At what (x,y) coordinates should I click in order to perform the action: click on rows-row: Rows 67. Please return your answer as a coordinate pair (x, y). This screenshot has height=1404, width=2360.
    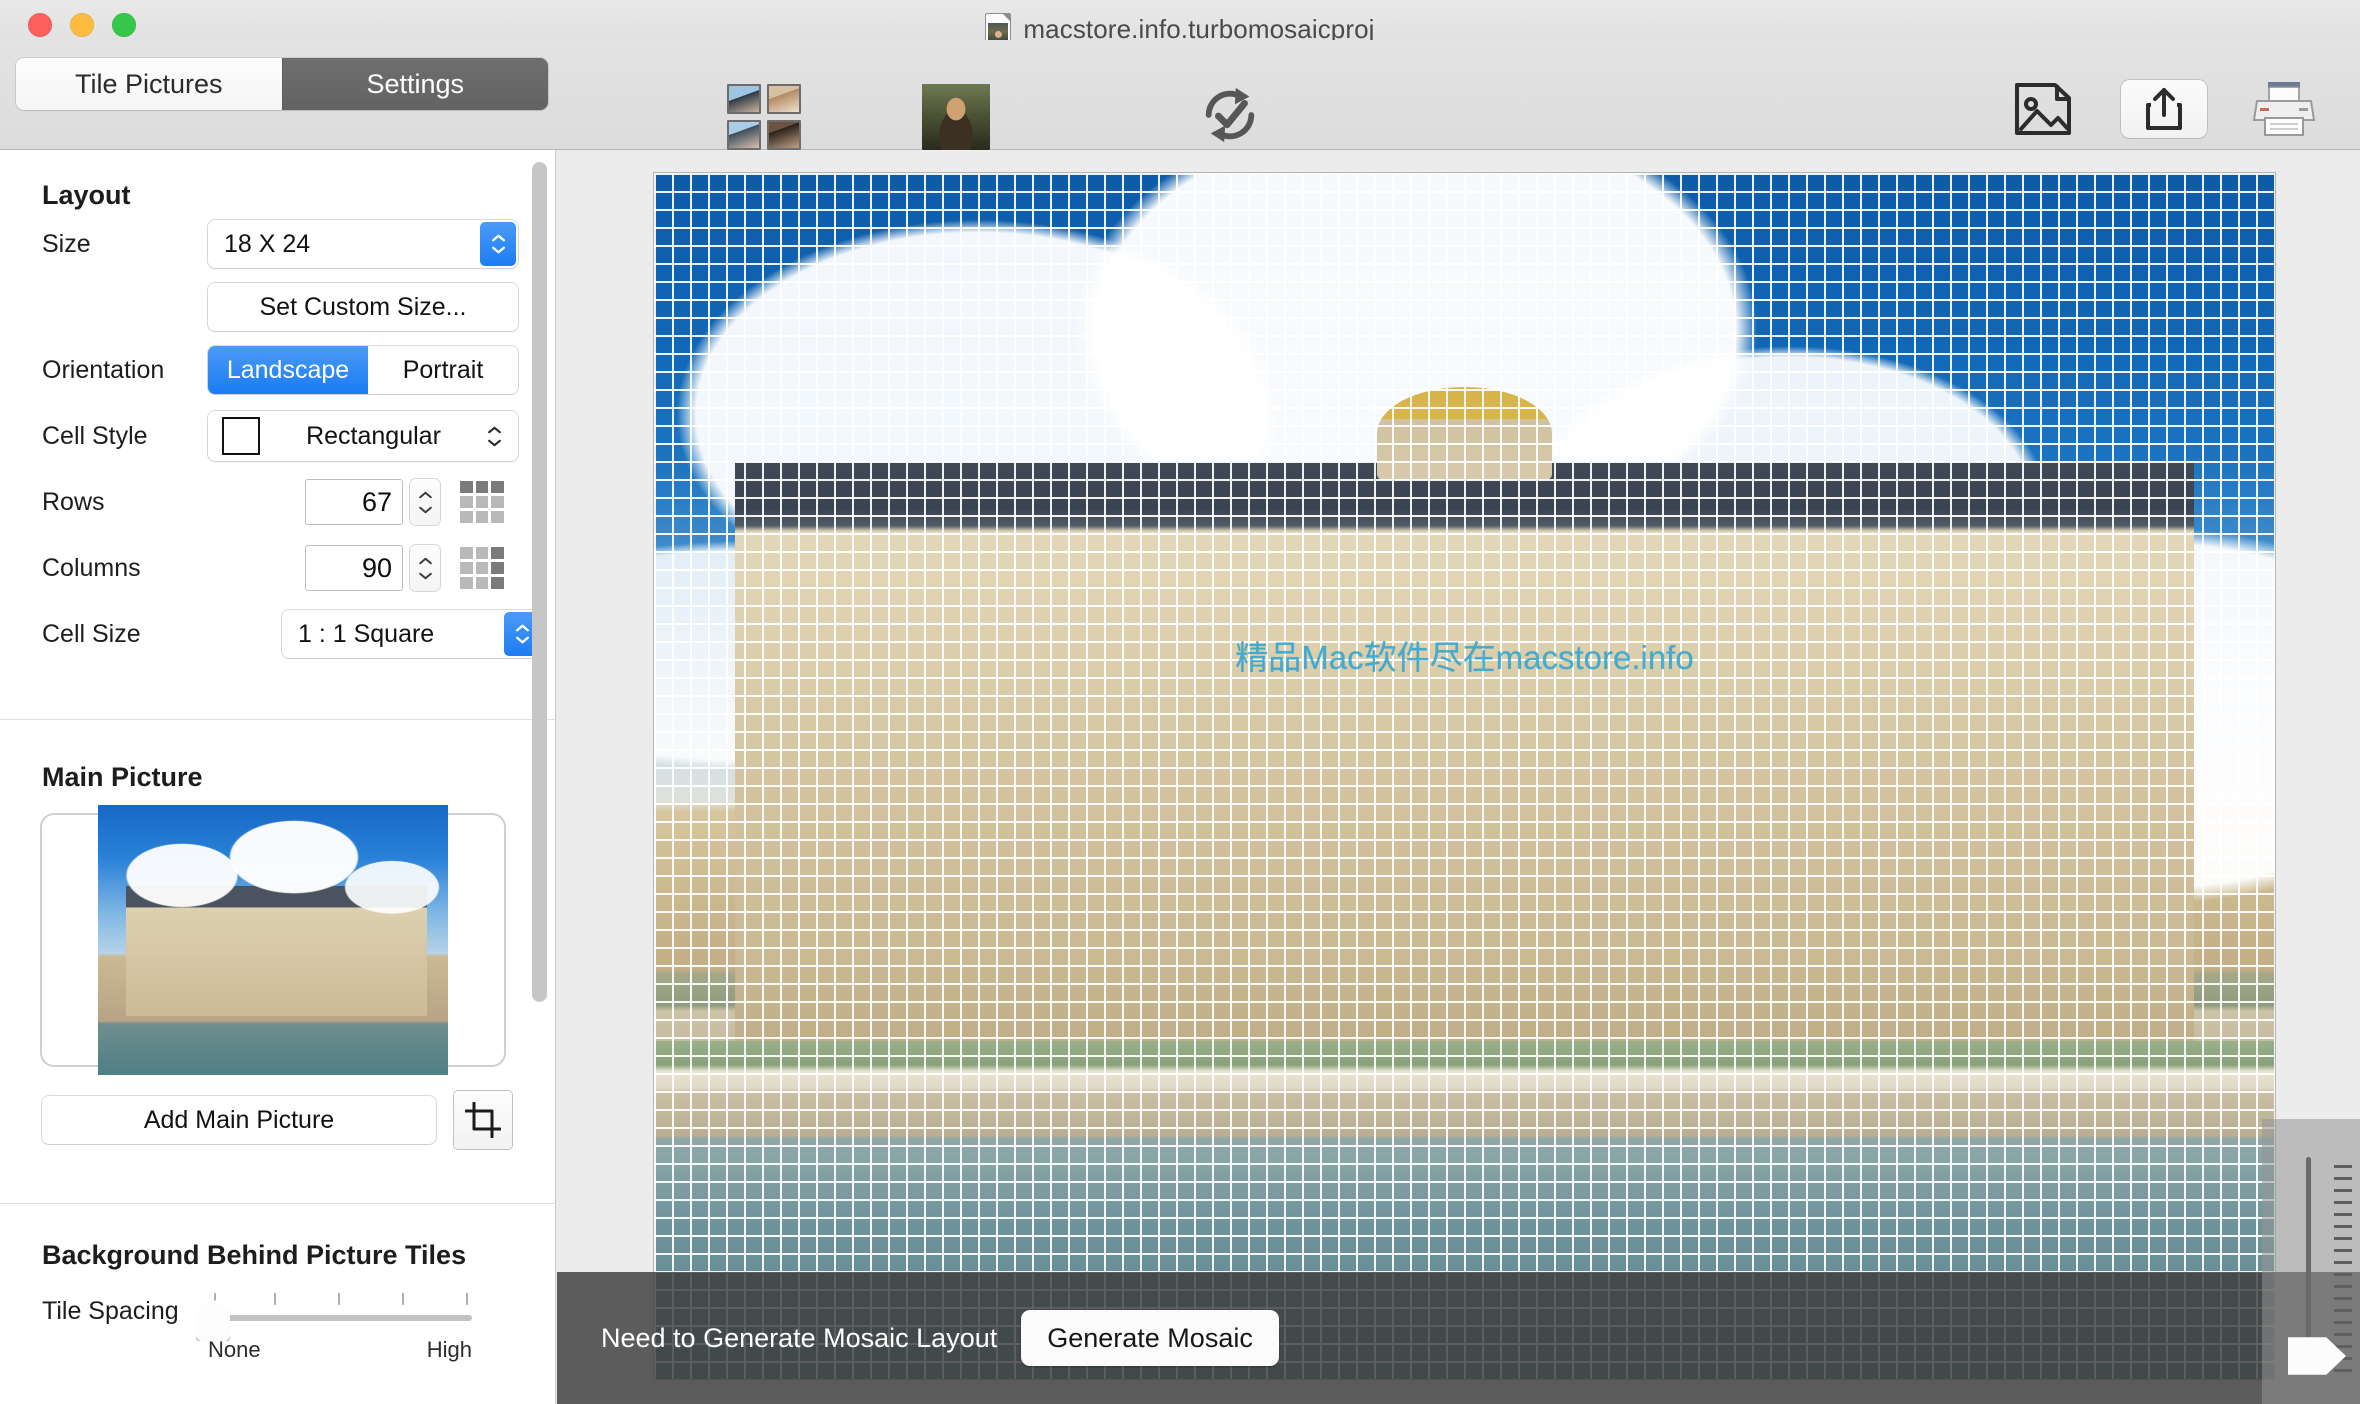
    Looking at the image, I should click on (277, 502).